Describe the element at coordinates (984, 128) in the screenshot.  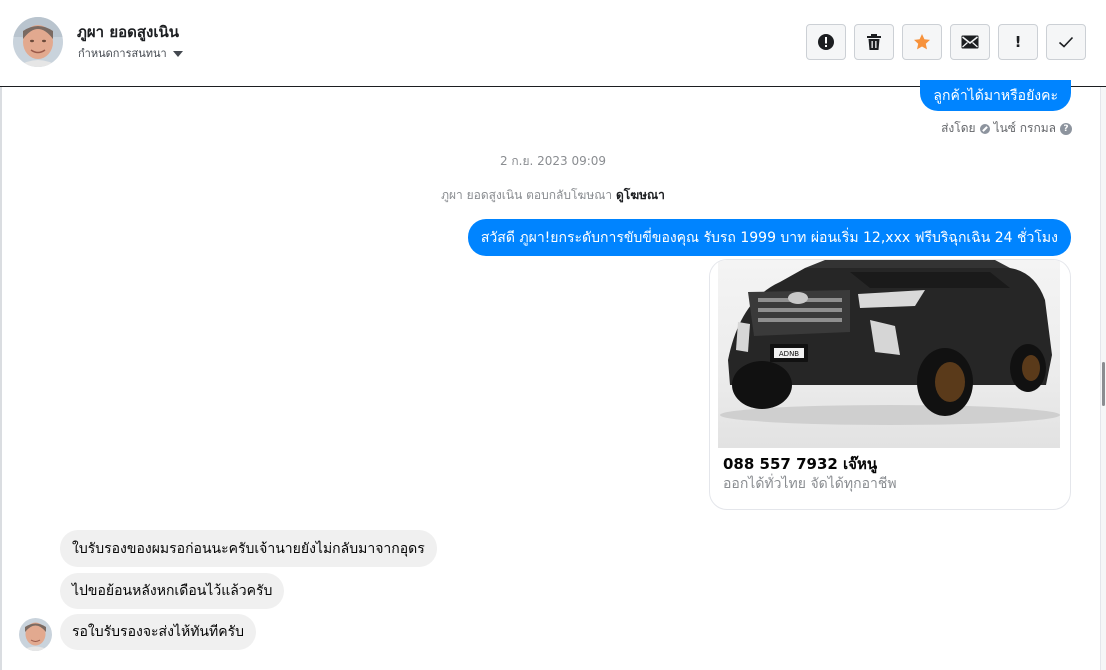
I see `verified-icon` at that location.